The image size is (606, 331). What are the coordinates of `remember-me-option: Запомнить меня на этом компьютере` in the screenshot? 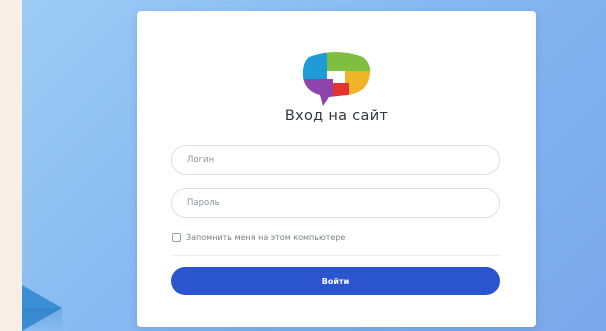 It's located at (258, 237).